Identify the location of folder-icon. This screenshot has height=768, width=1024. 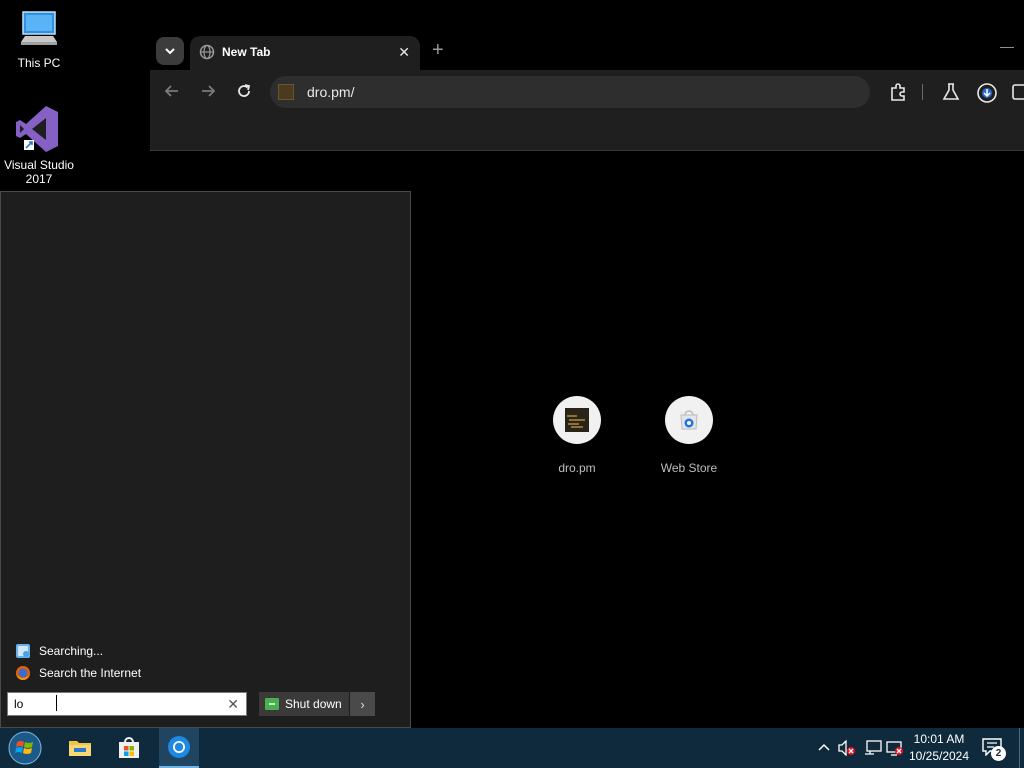
(80, 748).